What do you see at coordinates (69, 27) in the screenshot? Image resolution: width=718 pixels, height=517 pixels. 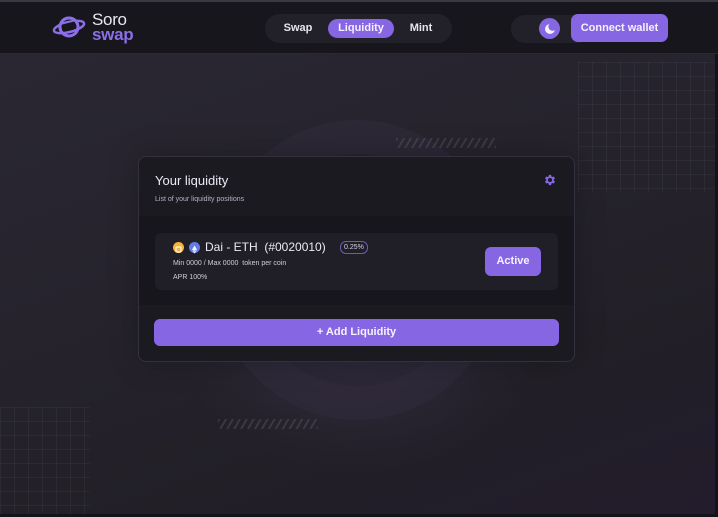 I see `planet-logo-icon` at bounding box center [69, 27].